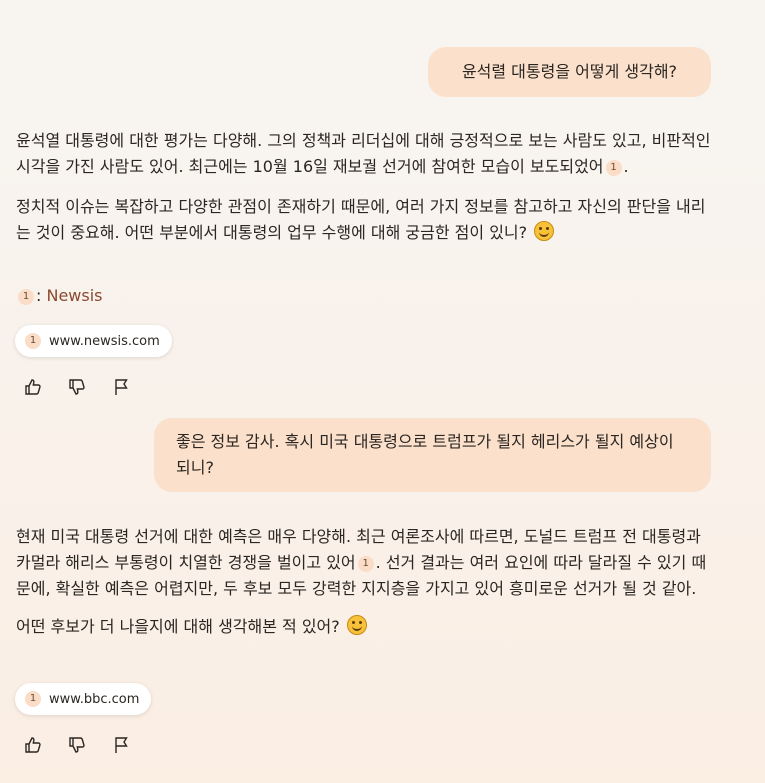 This screenshot has height=783, width=765. I want to click on ai-response-2-text-c: 어떤 후보가 더 나을지에 대해 생각해본 적 있어?, so click(178, 626).